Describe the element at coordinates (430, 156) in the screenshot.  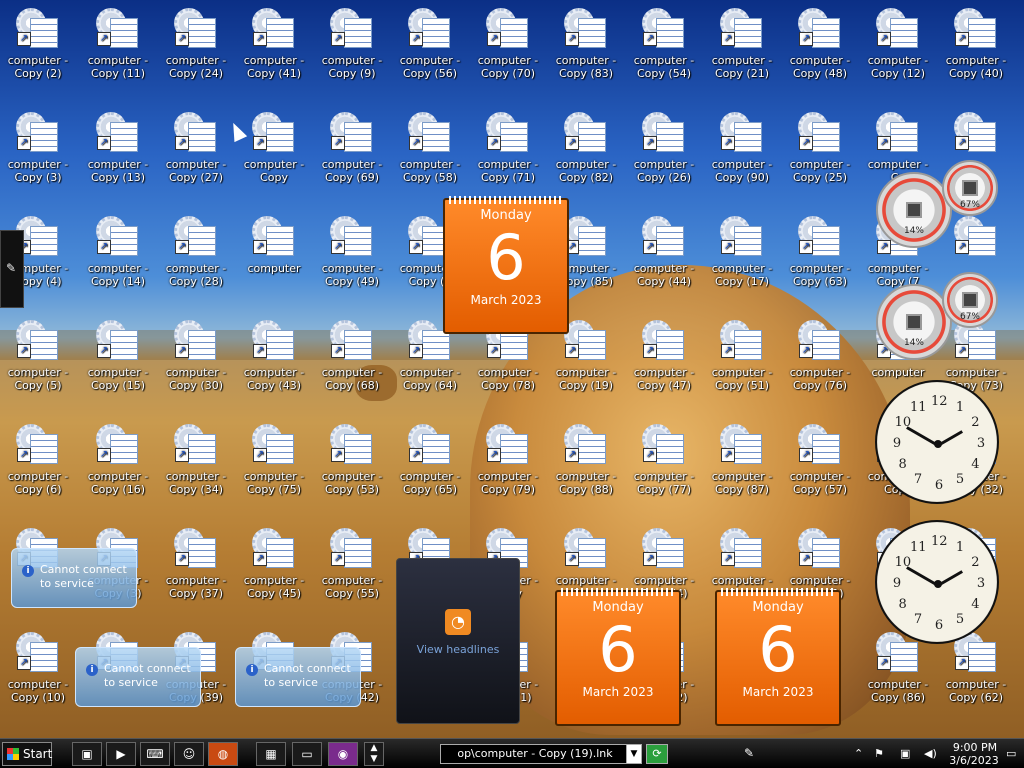
I see `desktop-shortcut: ↗ computer - Copy (58)` at that location.